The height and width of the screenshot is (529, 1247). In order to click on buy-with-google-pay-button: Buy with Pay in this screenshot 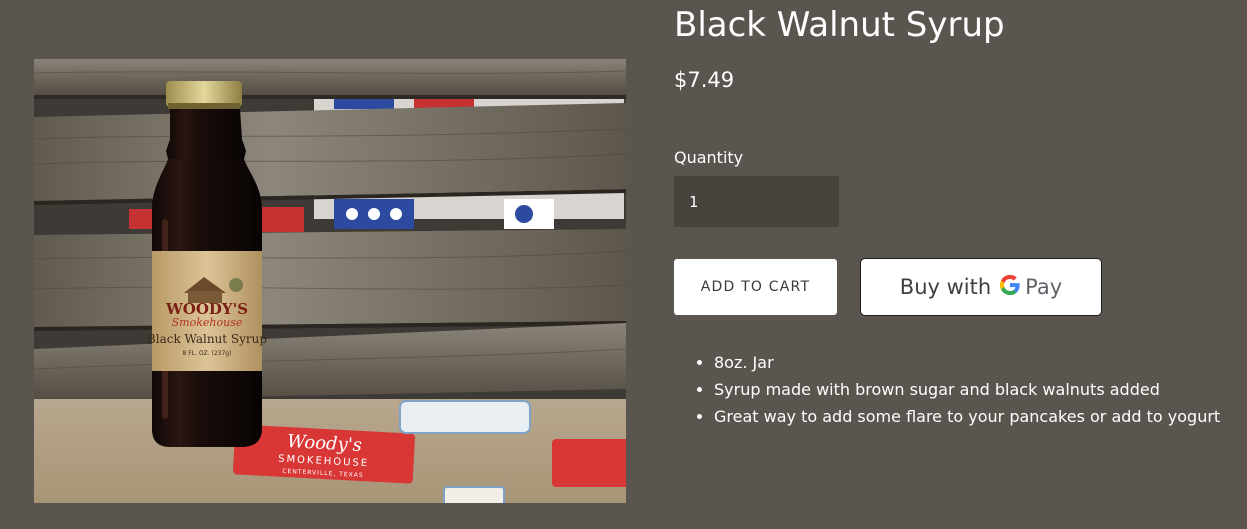, I will do `click(981, 287)`.